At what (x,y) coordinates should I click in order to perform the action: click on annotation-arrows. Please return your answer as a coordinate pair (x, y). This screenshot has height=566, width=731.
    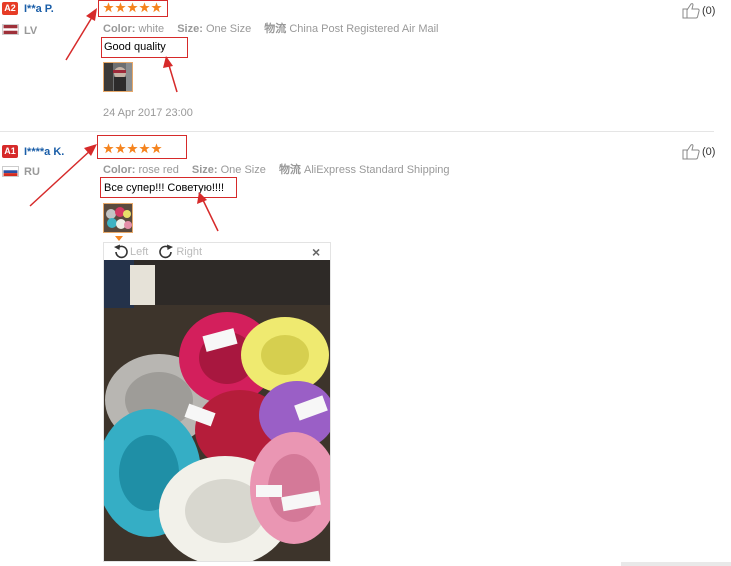
    Looking at the image, I should click on (124, 120).